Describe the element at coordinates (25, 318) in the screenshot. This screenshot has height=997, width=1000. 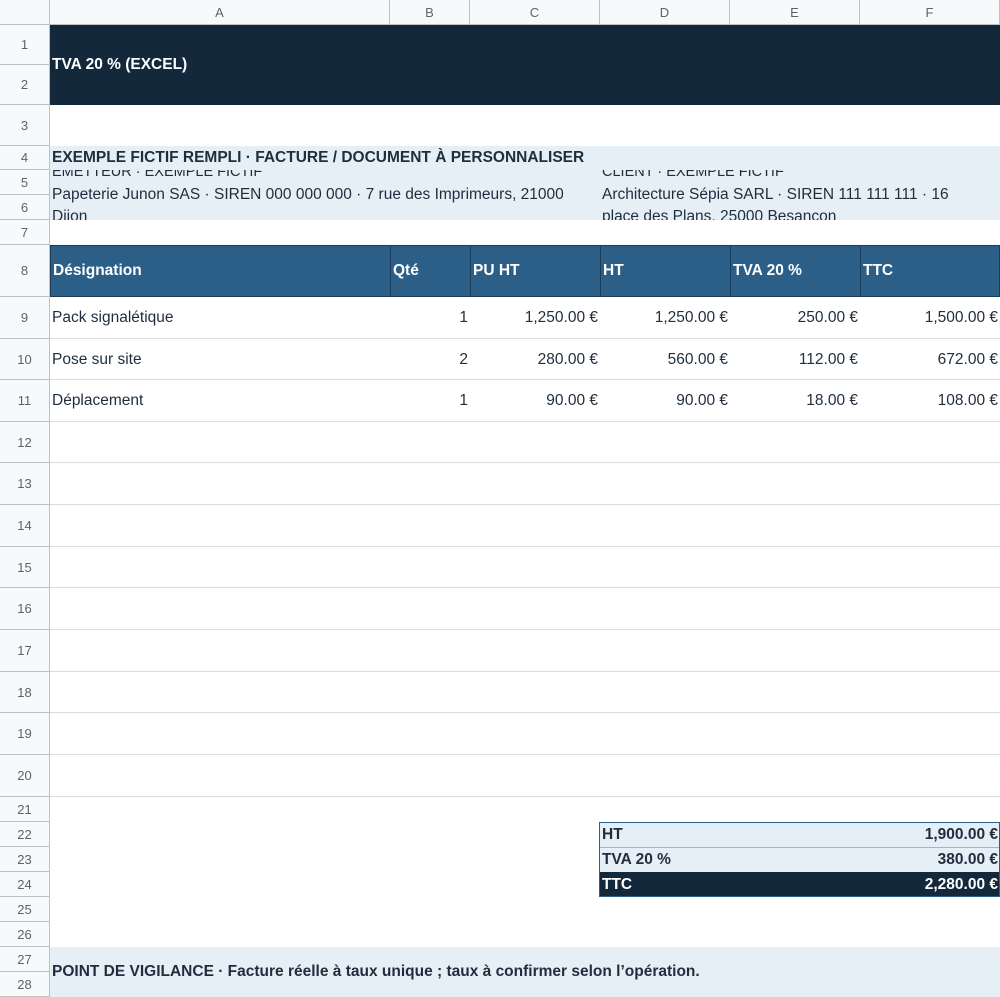
I see `row-header: 9` at that location.